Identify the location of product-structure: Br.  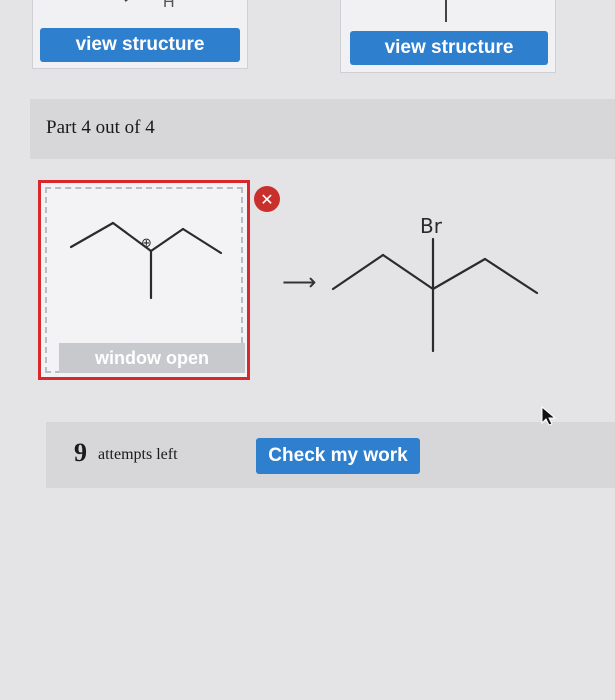
(435, 283).